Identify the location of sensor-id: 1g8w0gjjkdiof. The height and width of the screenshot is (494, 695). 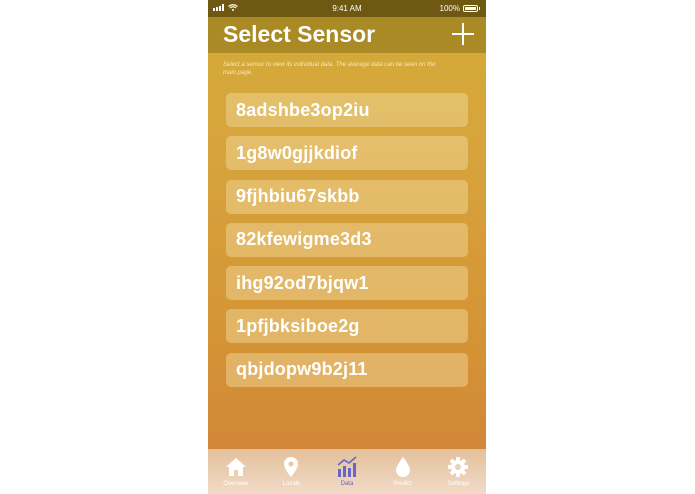
(297, 152).